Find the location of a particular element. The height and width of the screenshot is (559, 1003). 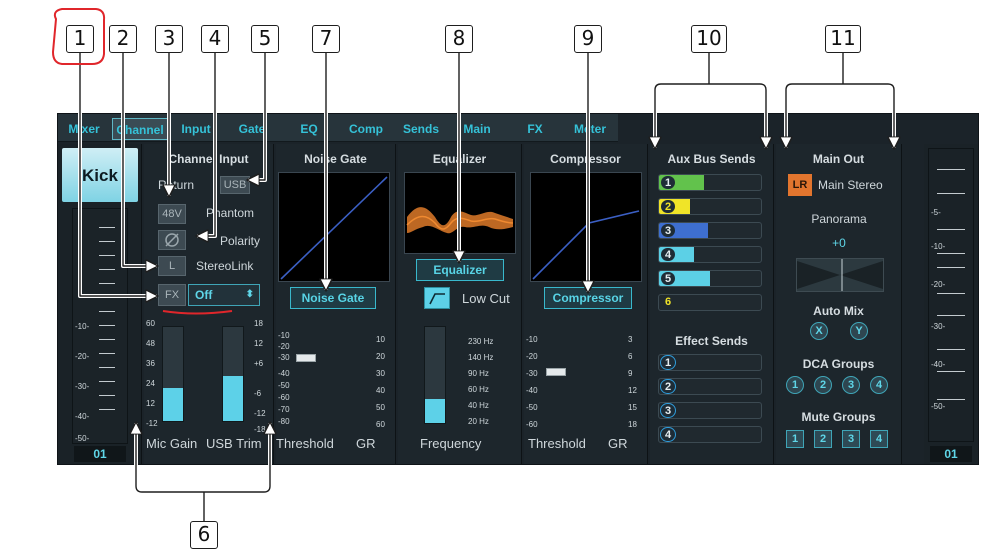

tab-comp: Comp is located at coordinates (366, 129).